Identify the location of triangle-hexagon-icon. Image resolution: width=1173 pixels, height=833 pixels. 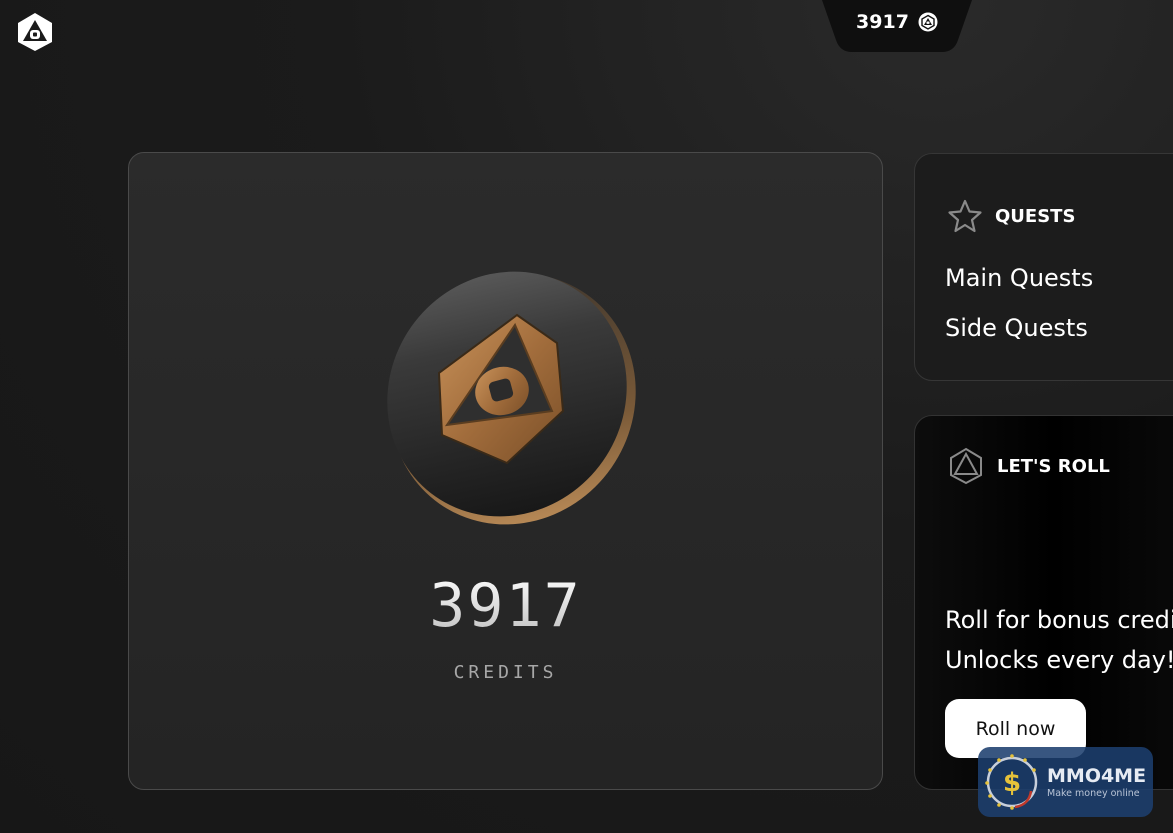
(966, 466).